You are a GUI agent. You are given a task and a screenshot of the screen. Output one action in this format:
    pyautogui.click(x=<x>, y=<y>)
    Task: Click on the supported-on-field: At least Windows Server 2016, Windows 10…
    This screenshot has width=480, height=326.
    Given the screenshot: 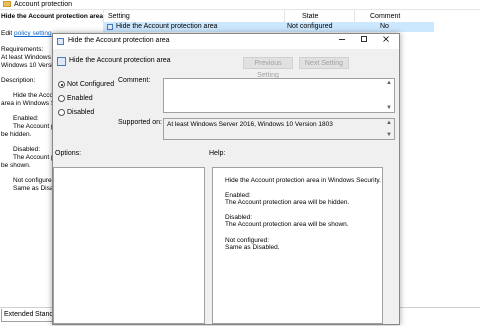 What is the action you would take?
    pyautogui.click(x=279, y=129)
    